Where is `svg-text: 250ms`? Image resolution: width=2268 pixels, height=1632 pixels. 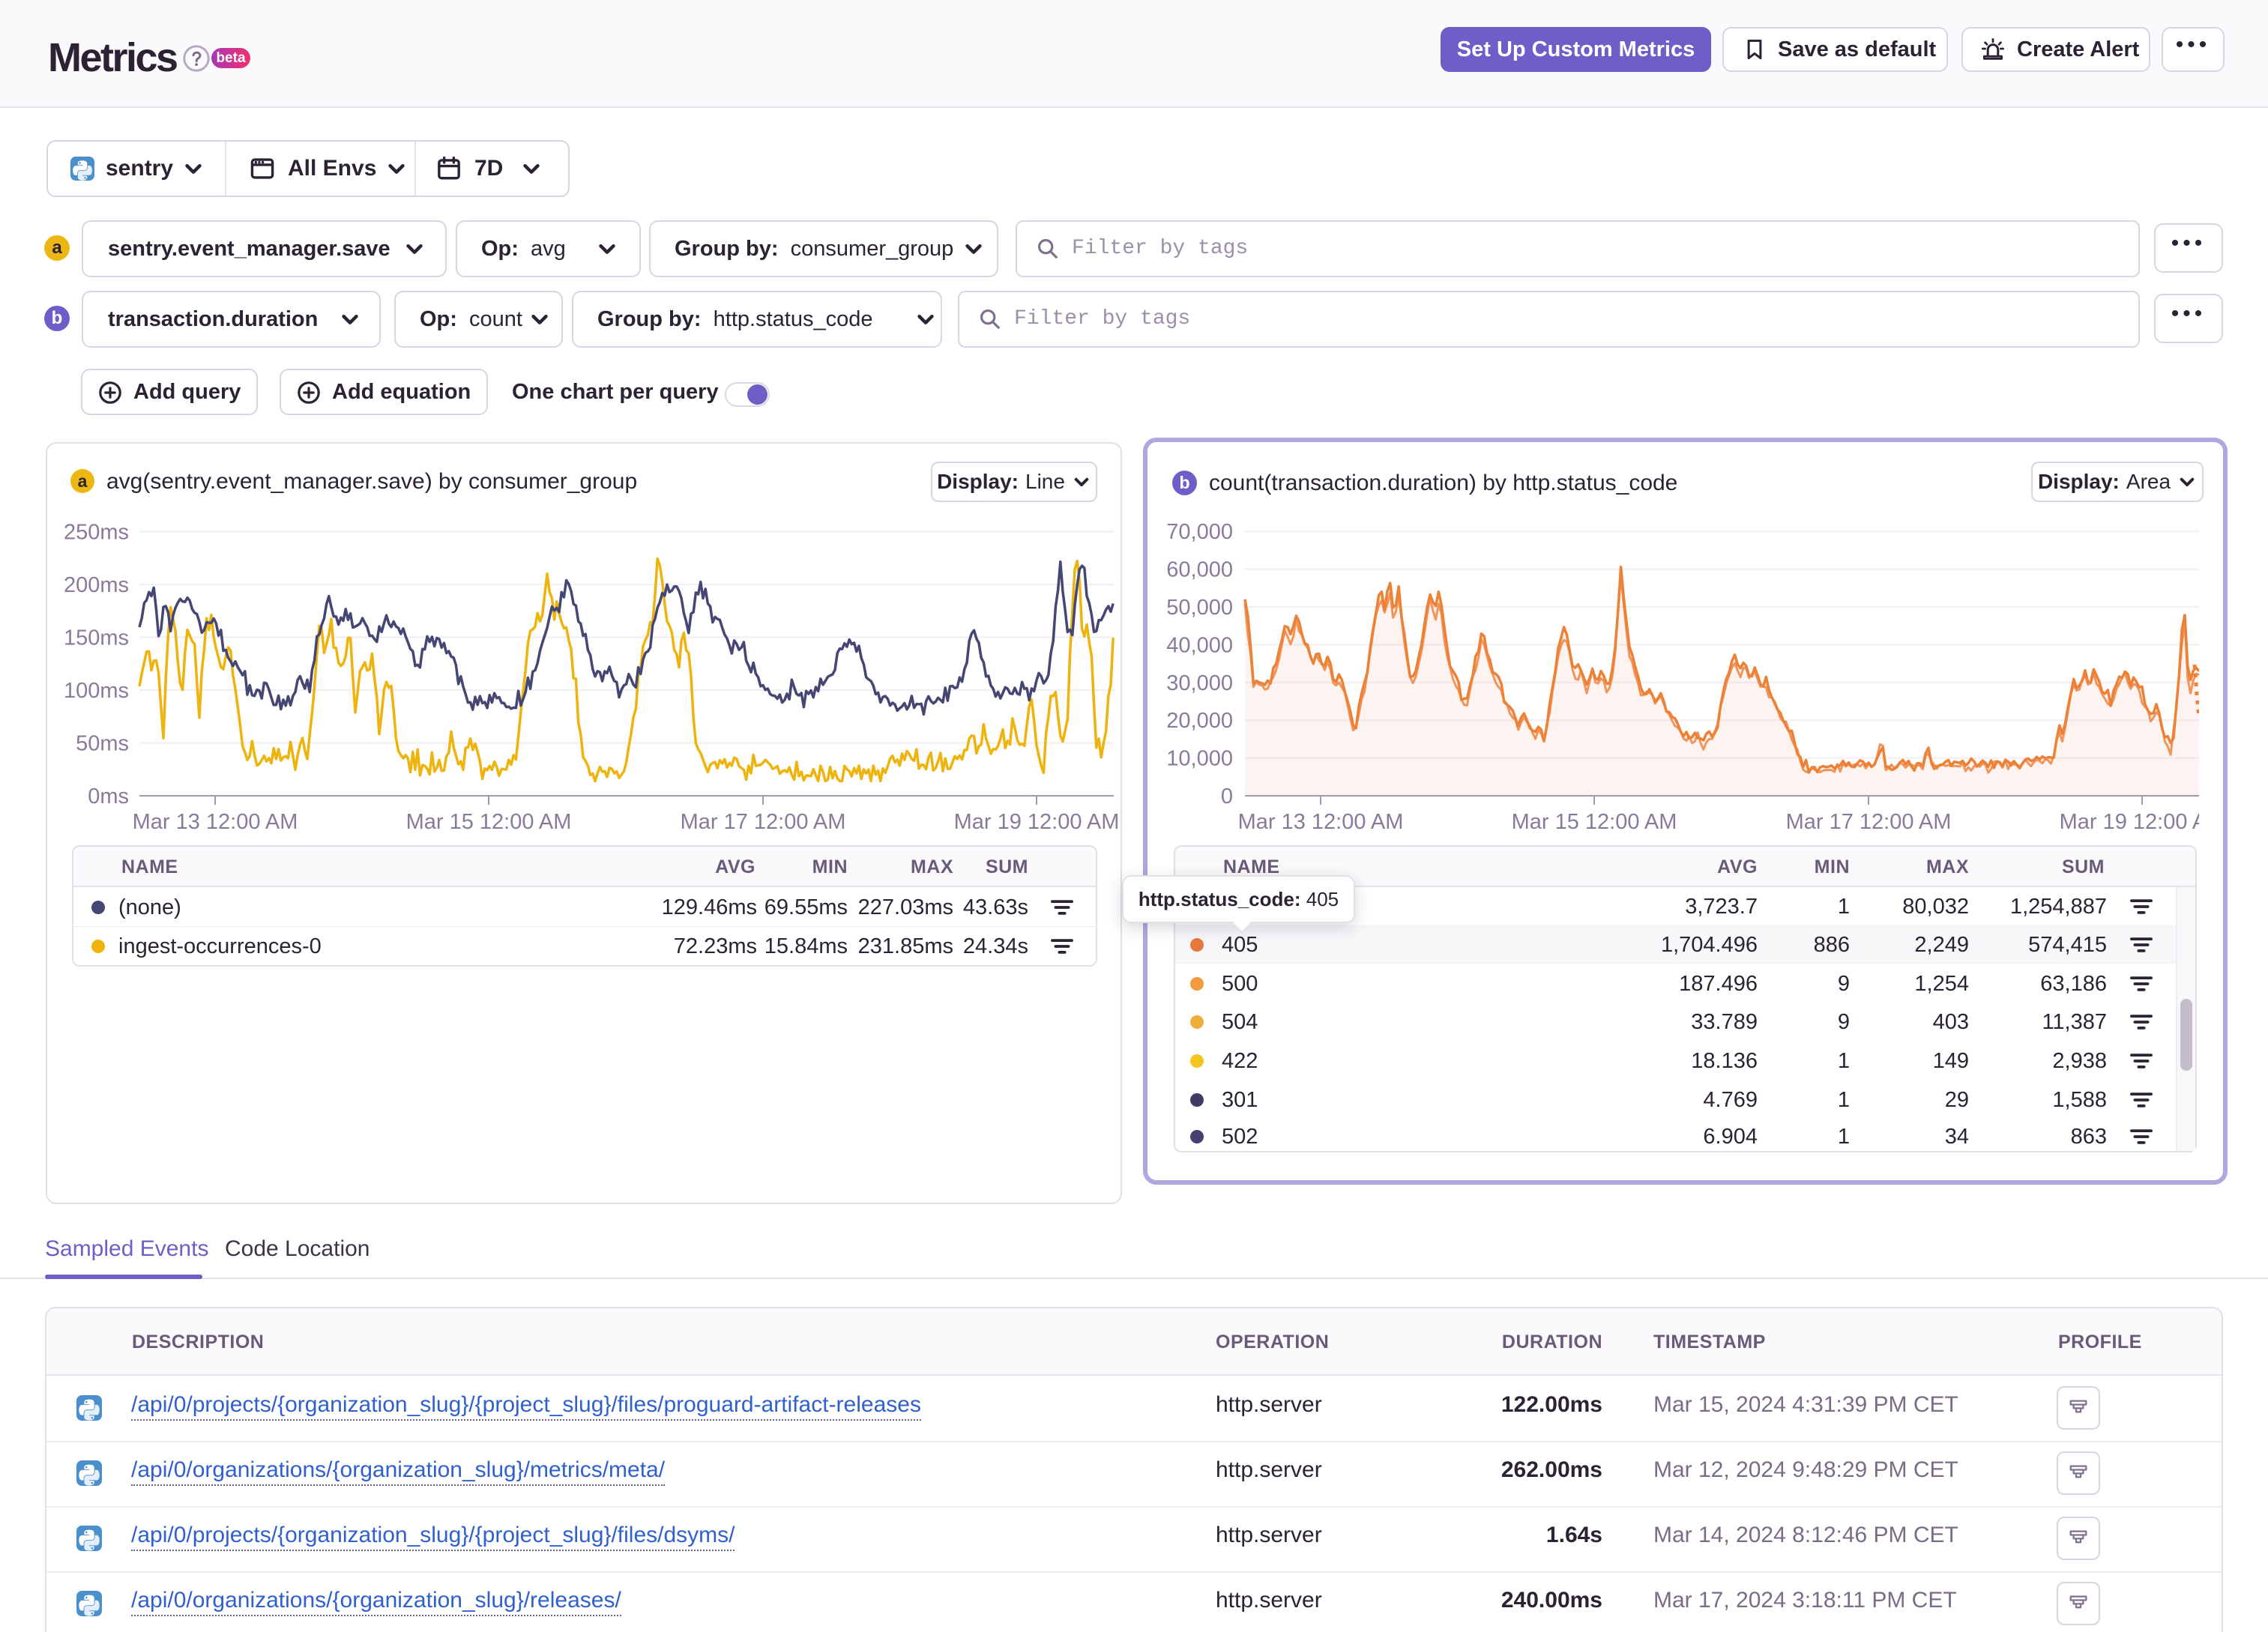 svg-text: 250ms is located at coordinates (96, 533).